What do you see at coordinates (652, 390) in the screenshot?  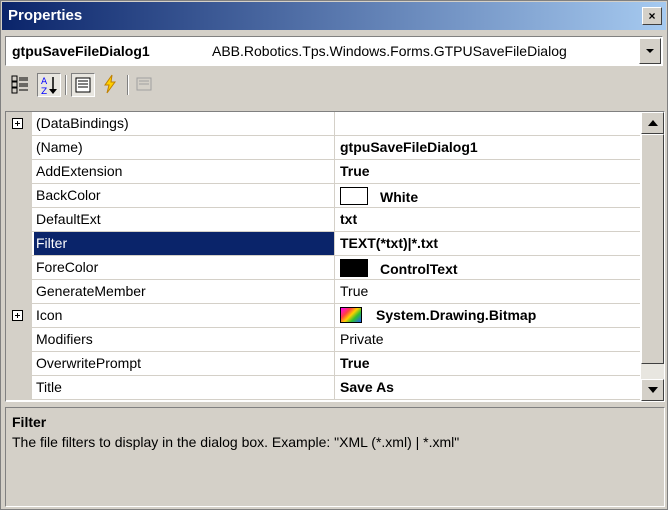 I see `scroll-down-button` at bounding box center [652, 390].